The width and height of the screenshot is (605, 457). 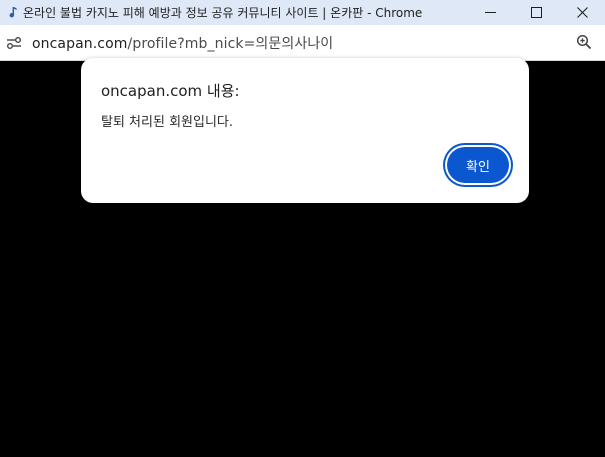 What do you see at coordinates (80, 43) in the screenshot?
I see `url-host: oncapan.com` at bounding box center [80, 43].